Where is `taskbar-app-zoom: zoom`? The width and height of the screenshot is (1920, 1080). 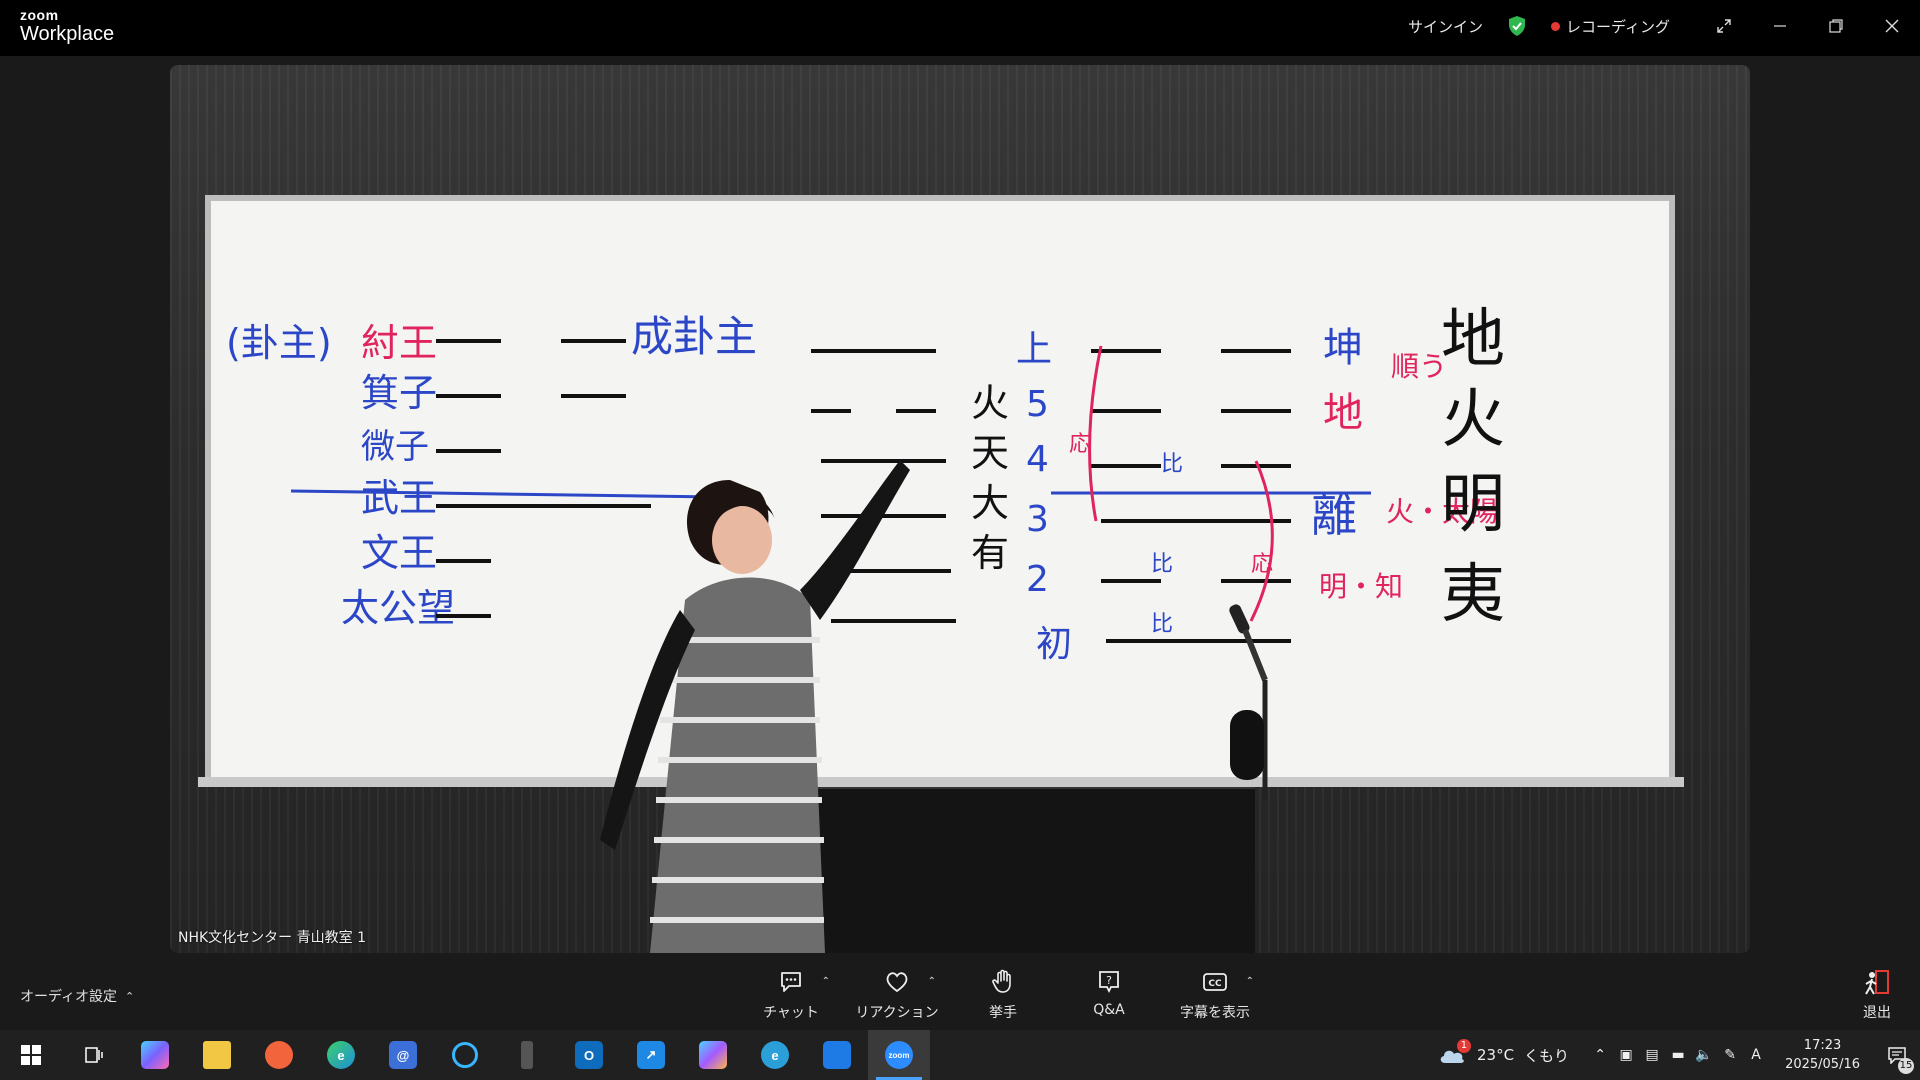
taskbar-app-zoom: zoom is located at coordinates (899, 1055).